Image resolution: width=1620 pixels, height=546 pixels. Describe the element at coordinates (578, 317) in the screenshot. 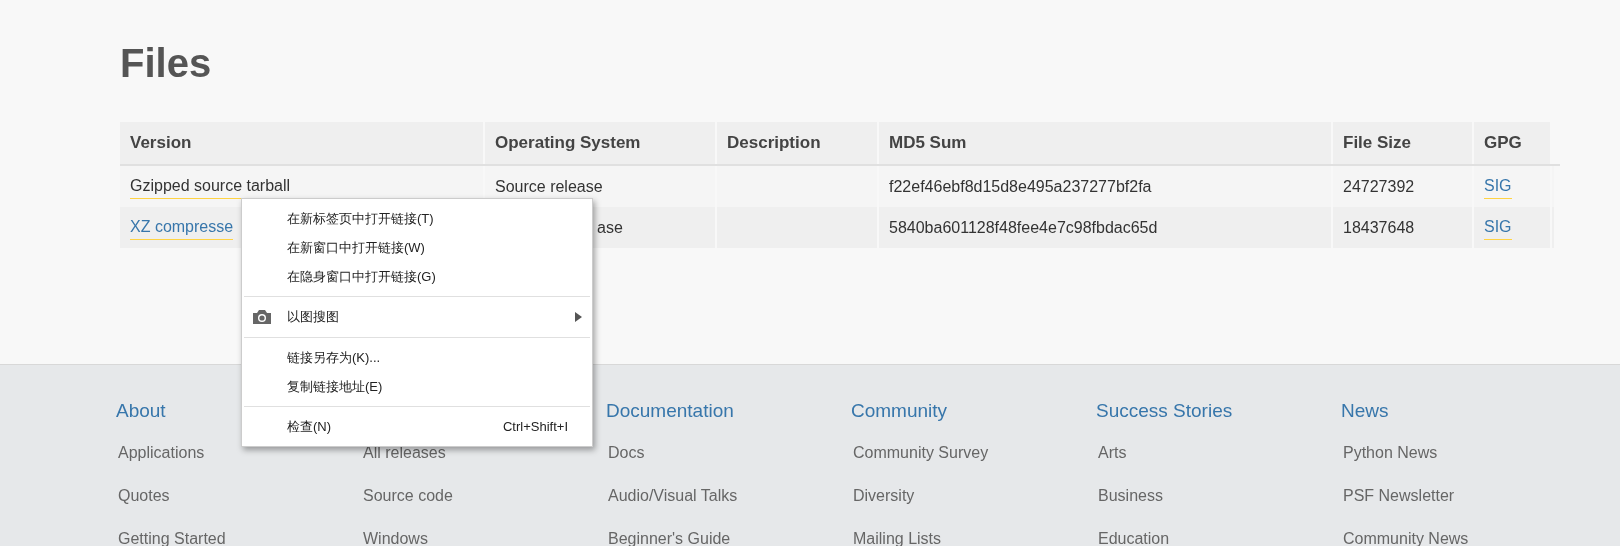

I see `submenu-arrow-icon` at that location.